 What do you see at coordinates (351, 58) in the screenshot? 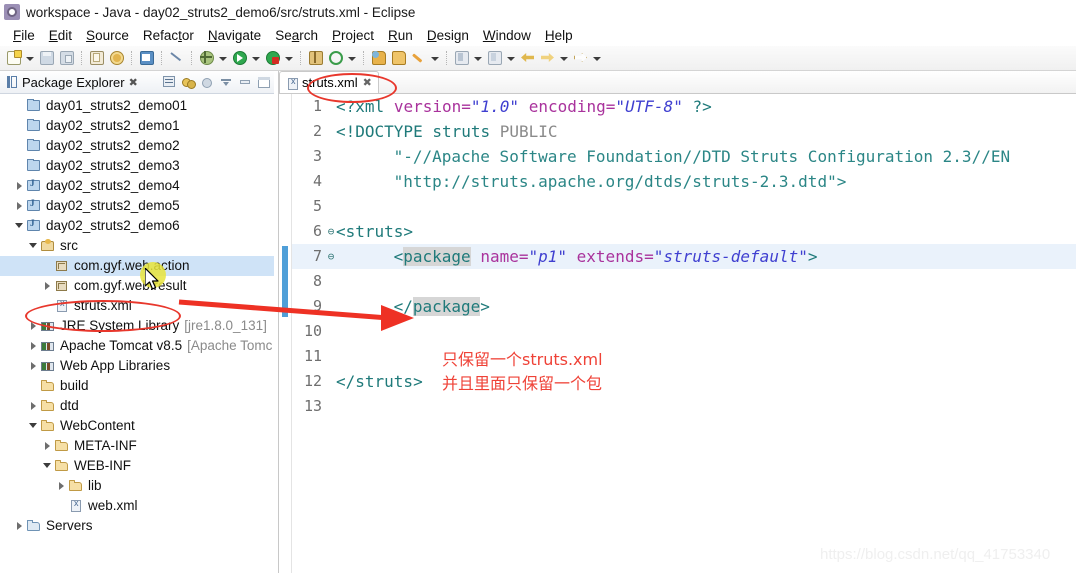
I see `refresh-dropdown-arrow` at bounding box center [351, 58].